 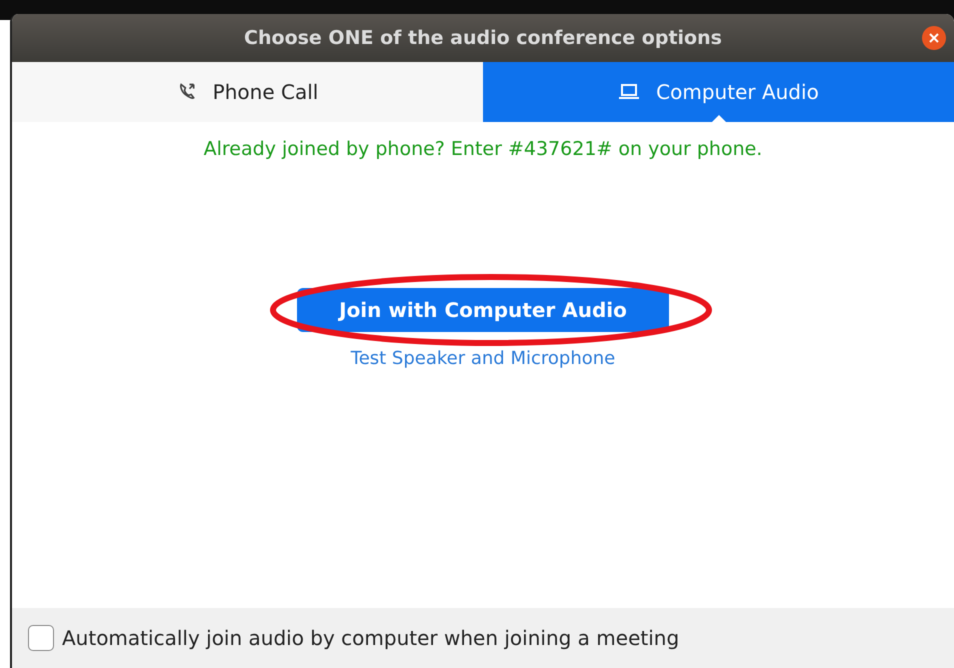 I want to click on join-audio-button: Join with Computer Audio, so click(x=483, y=310).